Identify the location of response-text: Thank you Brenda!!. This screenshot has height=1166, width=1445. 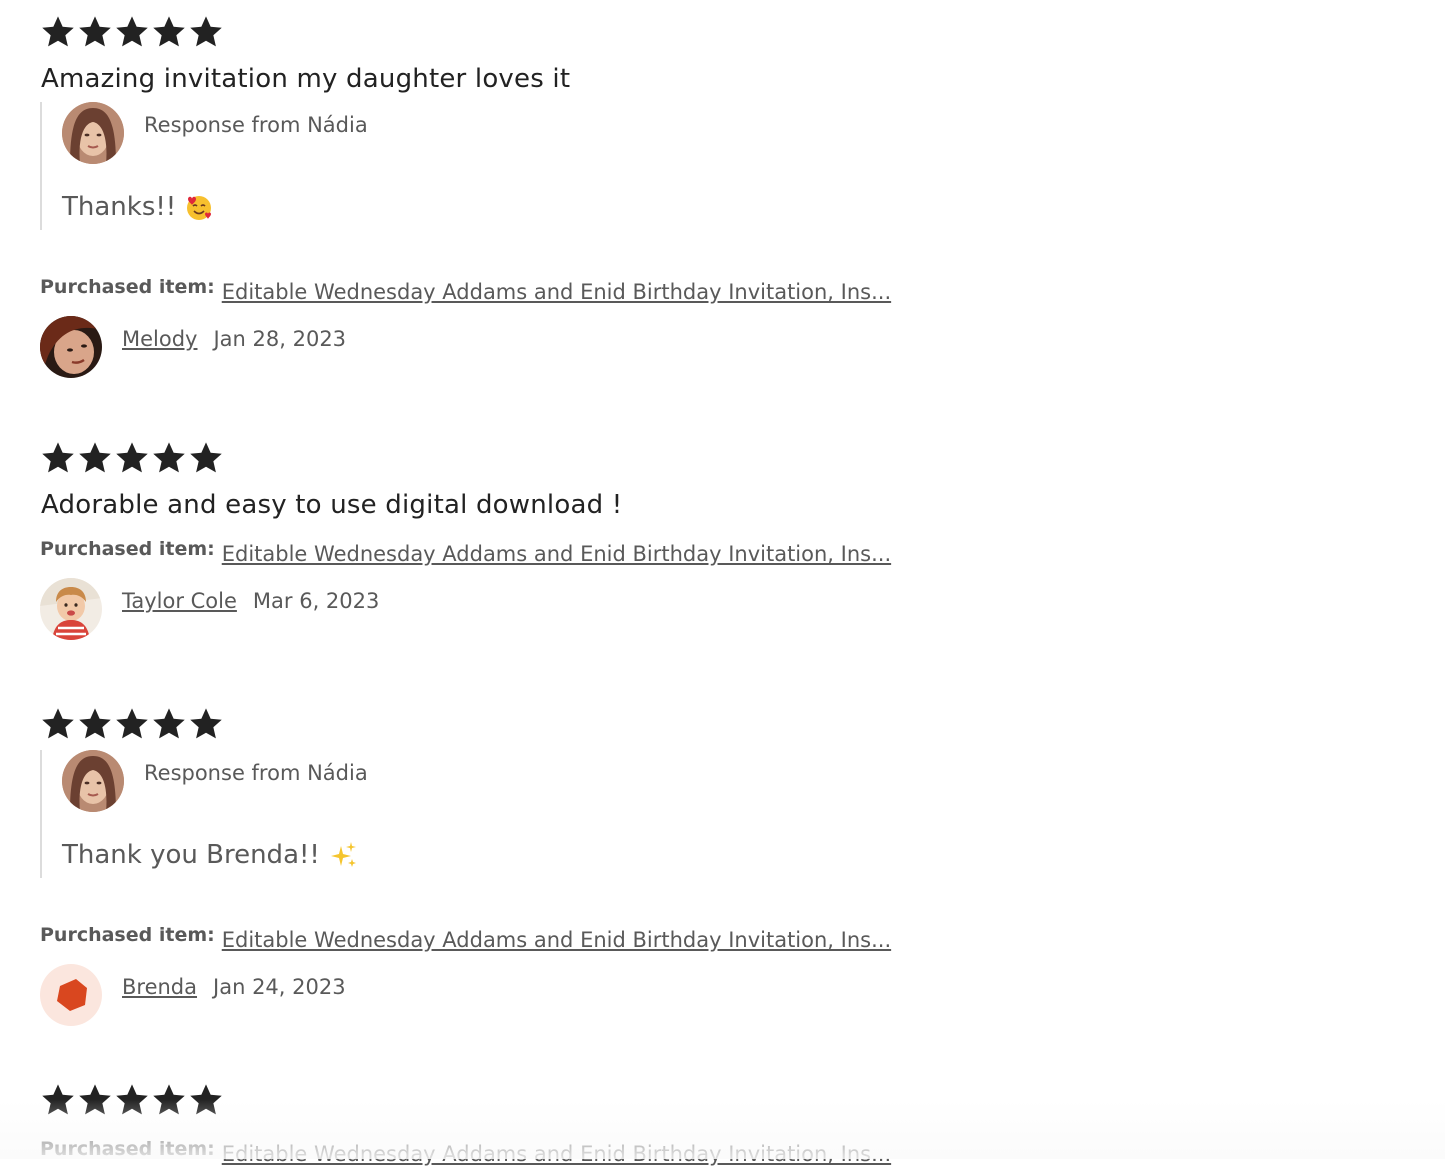
(501, 855).